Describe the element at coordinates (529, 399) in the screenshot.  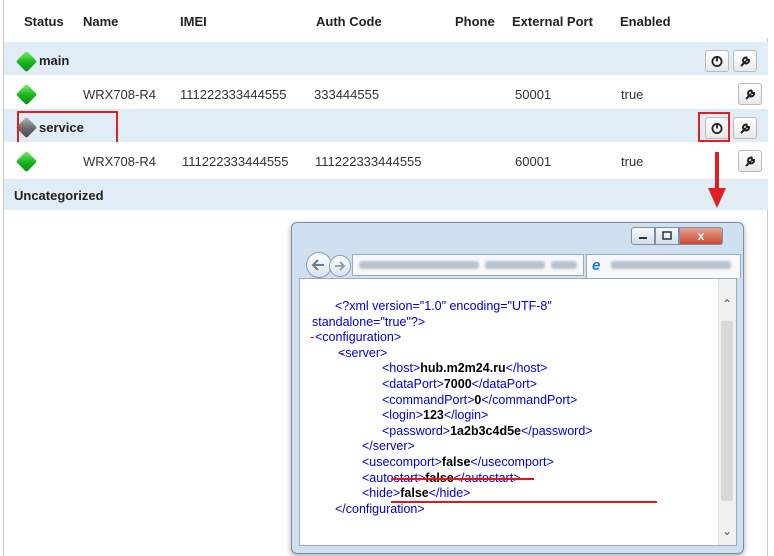
I see `xml-close-tag: </commandPort>` at that location.